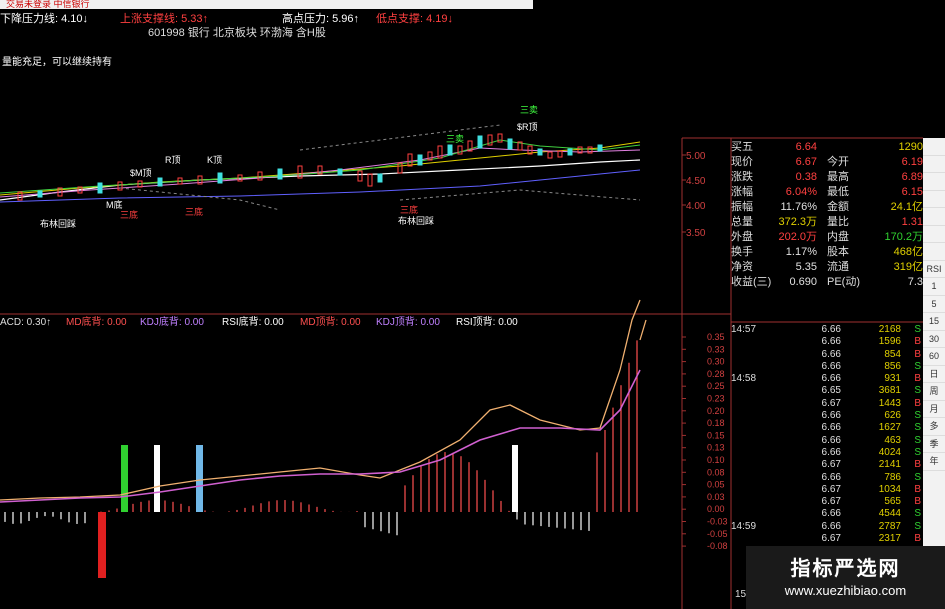  What do you see at coordinates (742, 252) in the screenshot?
I see `quote-k1: 换手` at bounding box center [742, 252].